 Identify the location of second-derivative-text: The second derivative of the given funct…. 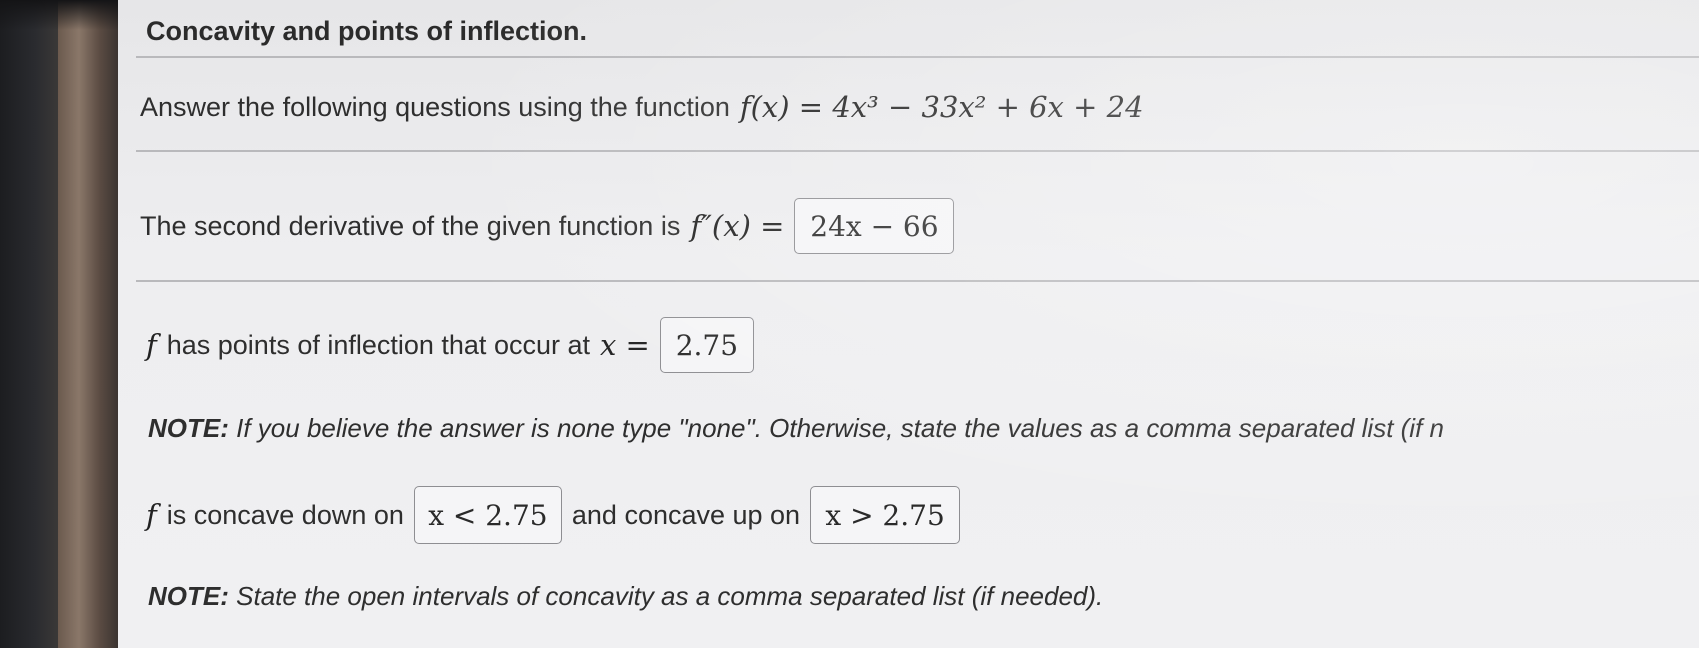
(410, 225).